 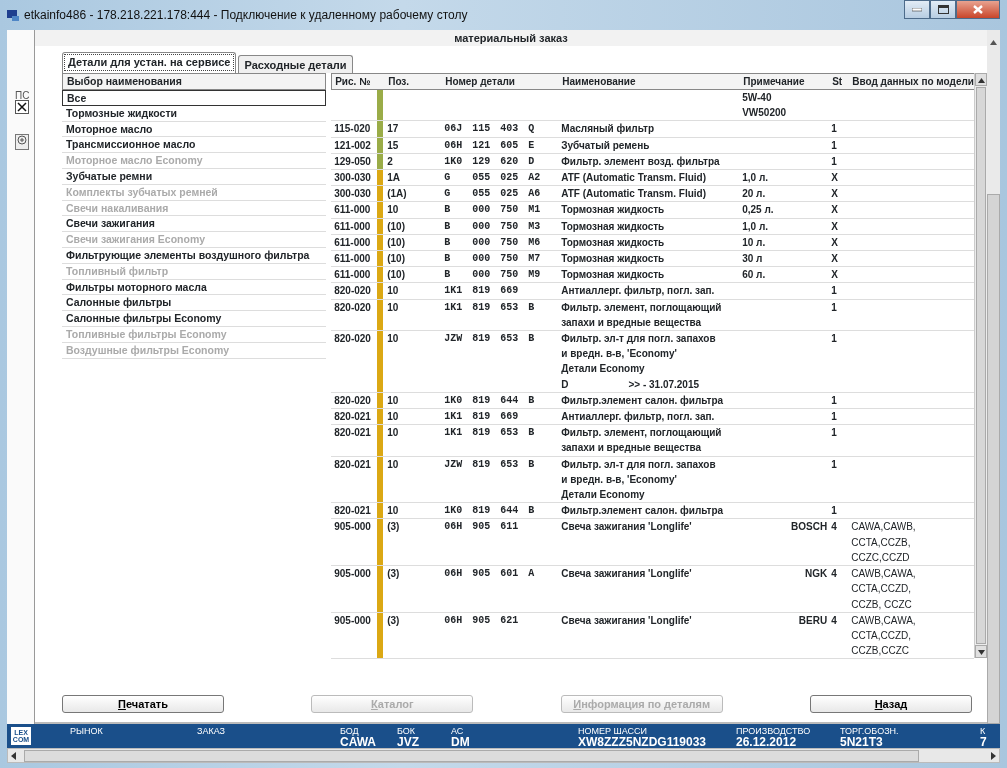 I want to click on category-item: Трансмиссионное масло, so click(x=194, y=145).